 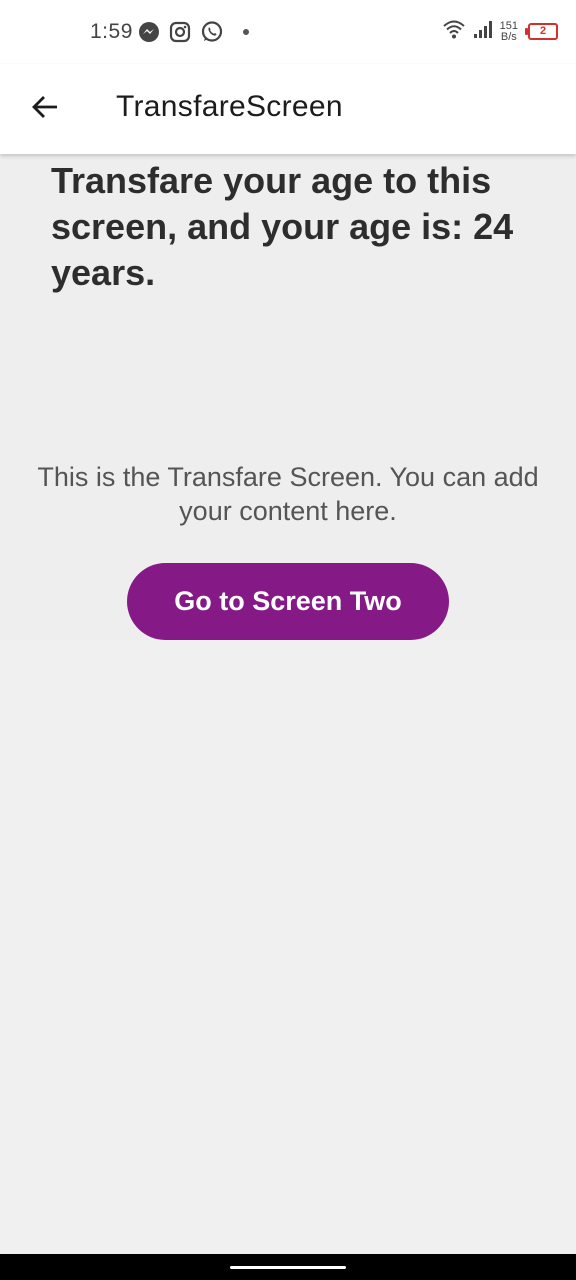 What do you see at coordinates (508, 25) in the screenshot?
I see `network-speed-value: 151` at bounding box center [508, 25].